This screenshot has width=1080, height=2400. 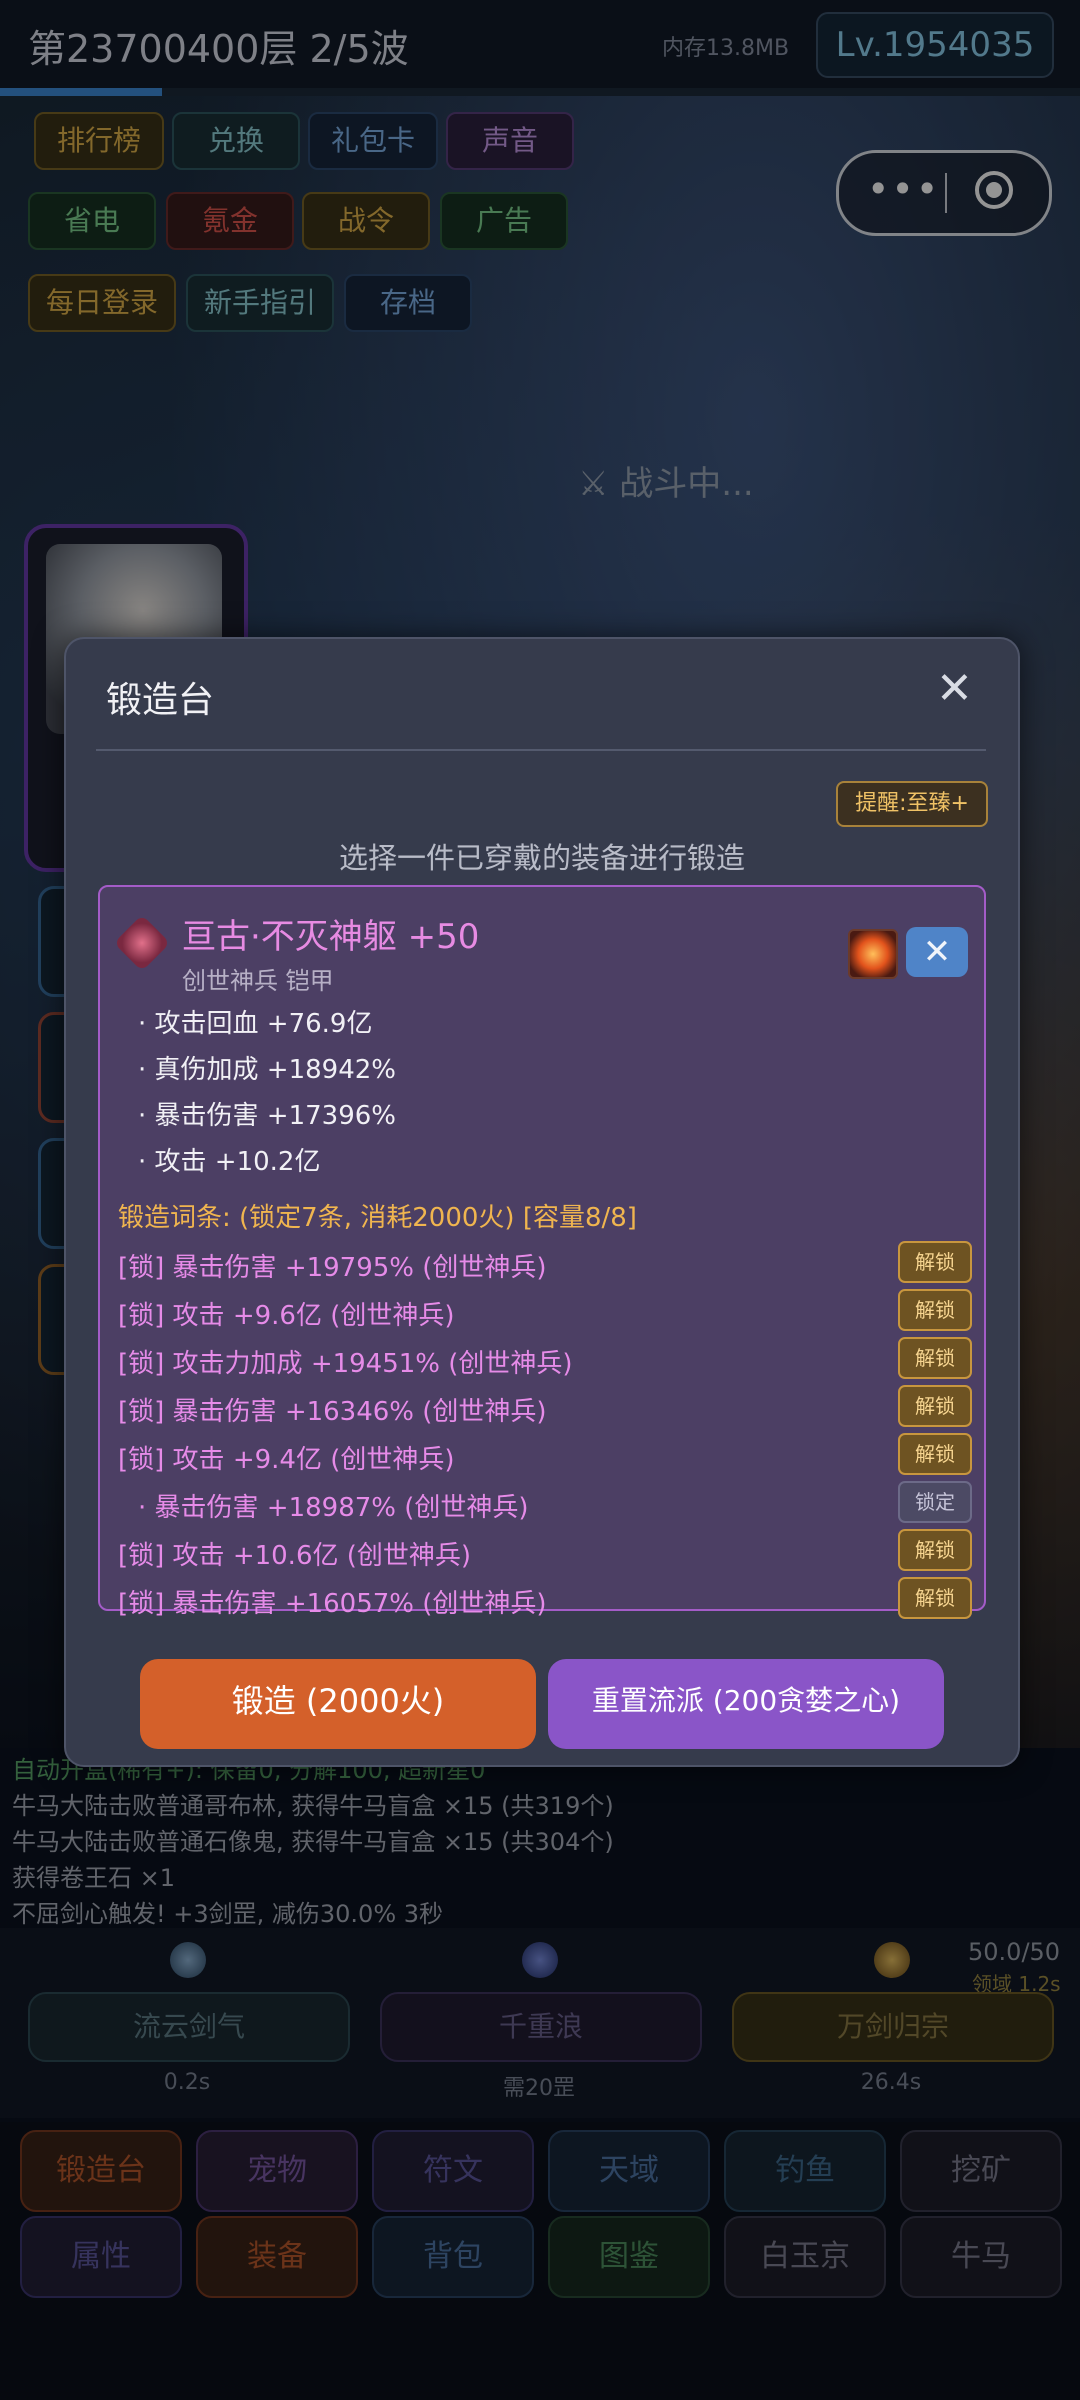 What do you see at coordinates (160, 700) in the screenshot?
I see `modal-title: 锻造台` at bounding box center [160, 700].